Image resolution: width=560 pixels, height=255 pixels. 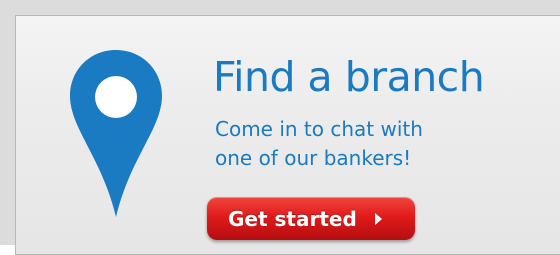 I want to click on banner-subtitle-line-2: one of our bankers!, so click(x=313, y=158).